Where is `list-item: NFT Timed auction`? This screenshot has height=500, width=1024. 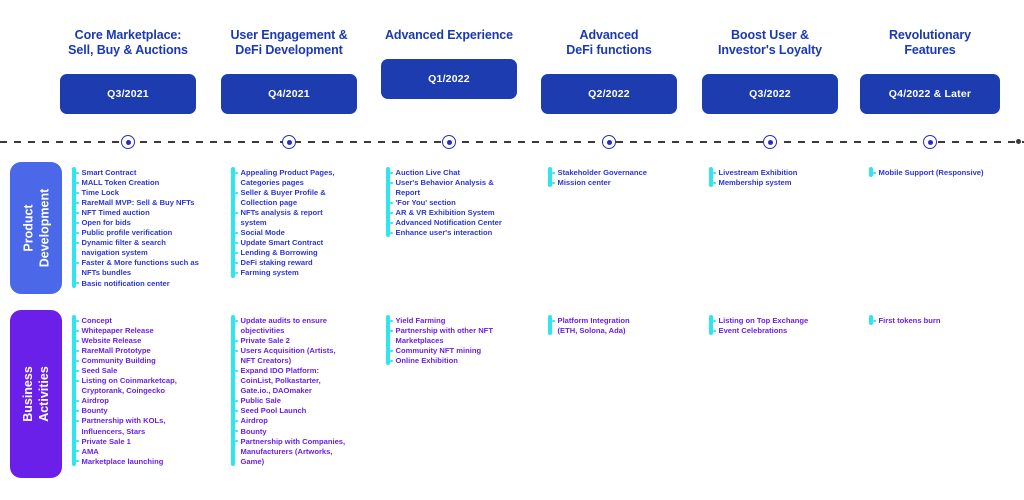
list-item: NFT Timed auction is located at coordinates (137, 213).